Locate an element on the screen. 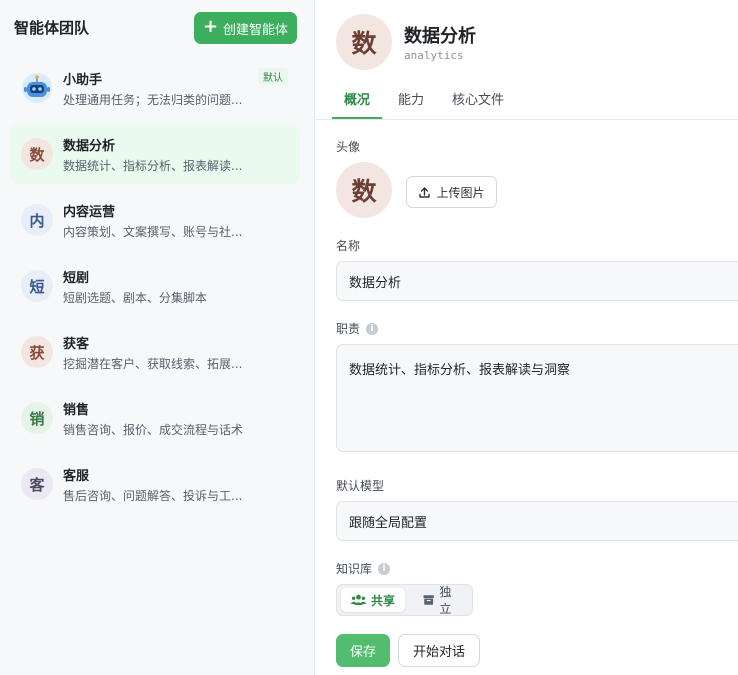  kb-mode-toggle: 共享 独立 is located at coordinates (404, 600).